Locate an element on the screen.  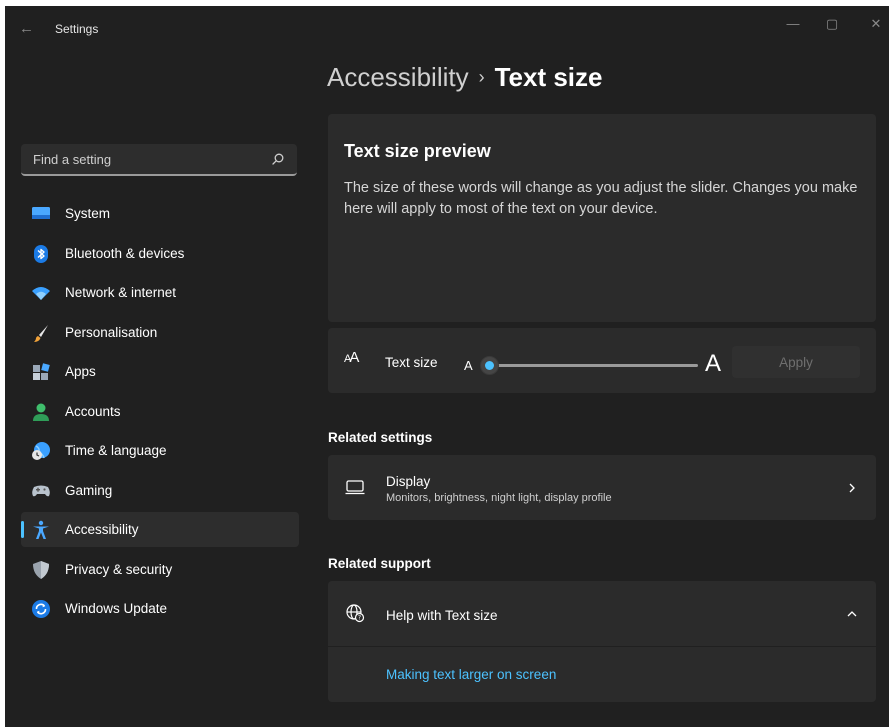
related-support-heading: Related support is located at coordinates (379, 563).